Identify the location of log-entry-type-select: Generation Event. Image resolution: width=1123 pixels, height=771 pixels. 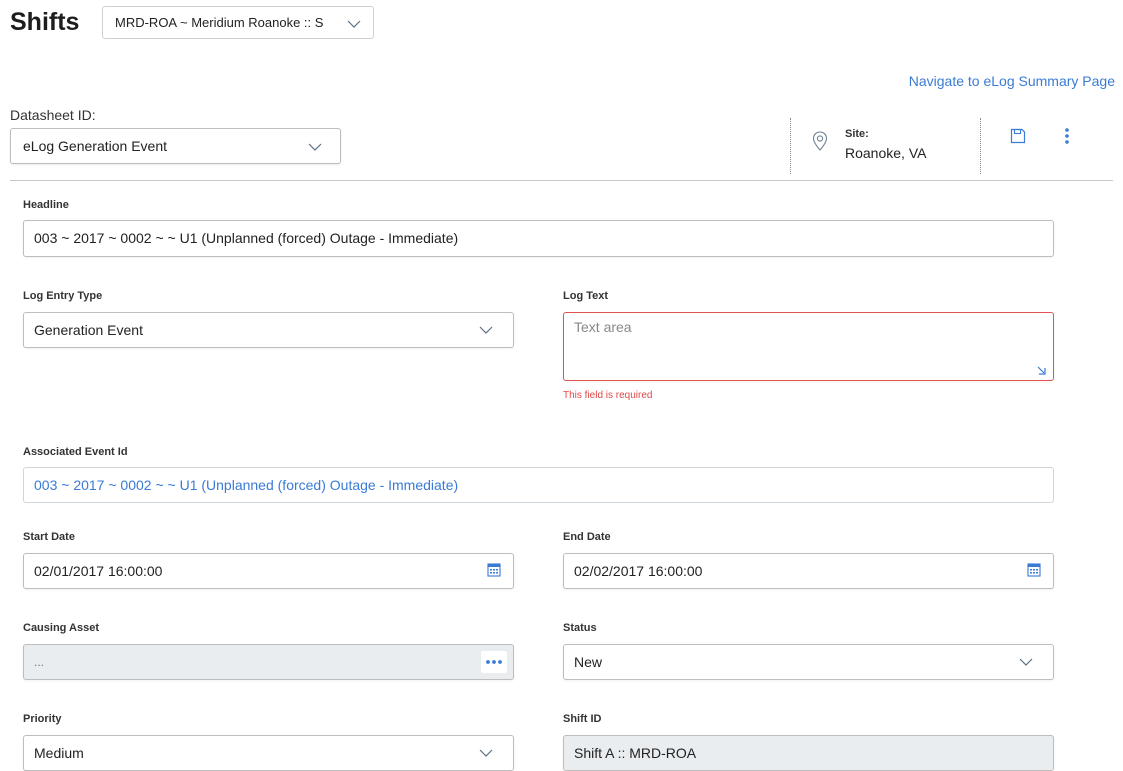
(268, 330).